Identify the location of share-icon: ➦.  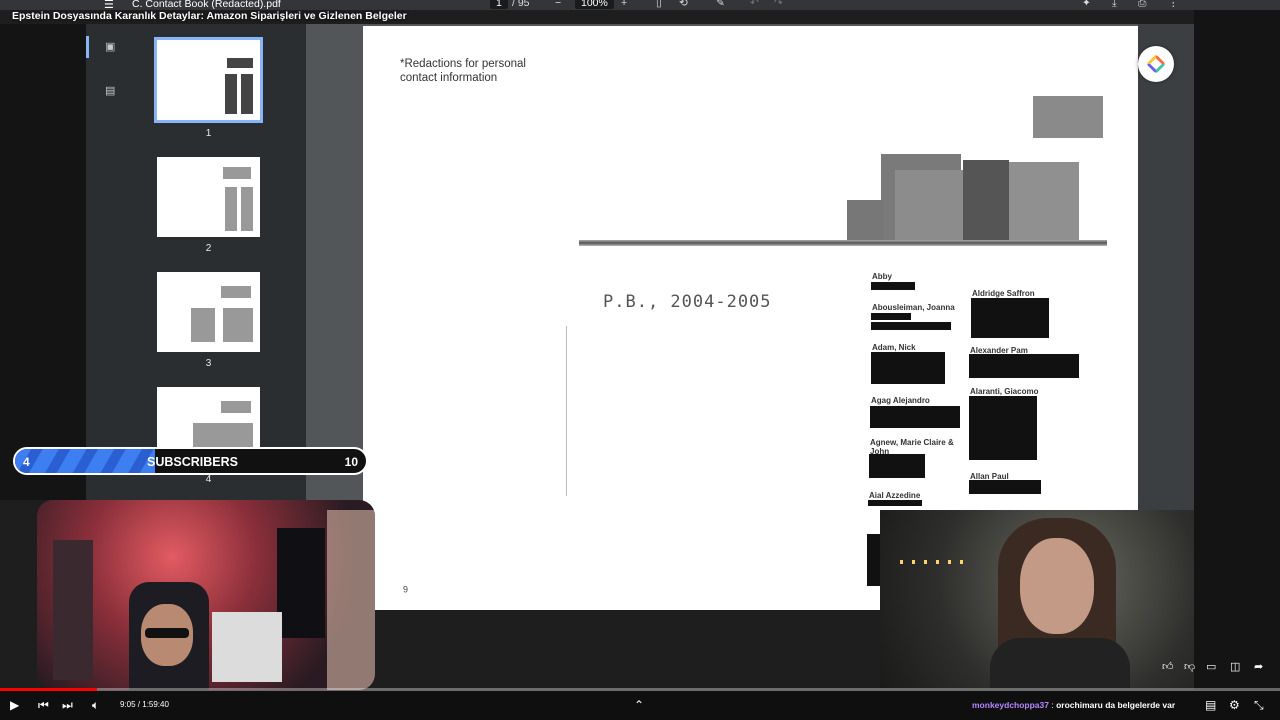
(1258, 666).